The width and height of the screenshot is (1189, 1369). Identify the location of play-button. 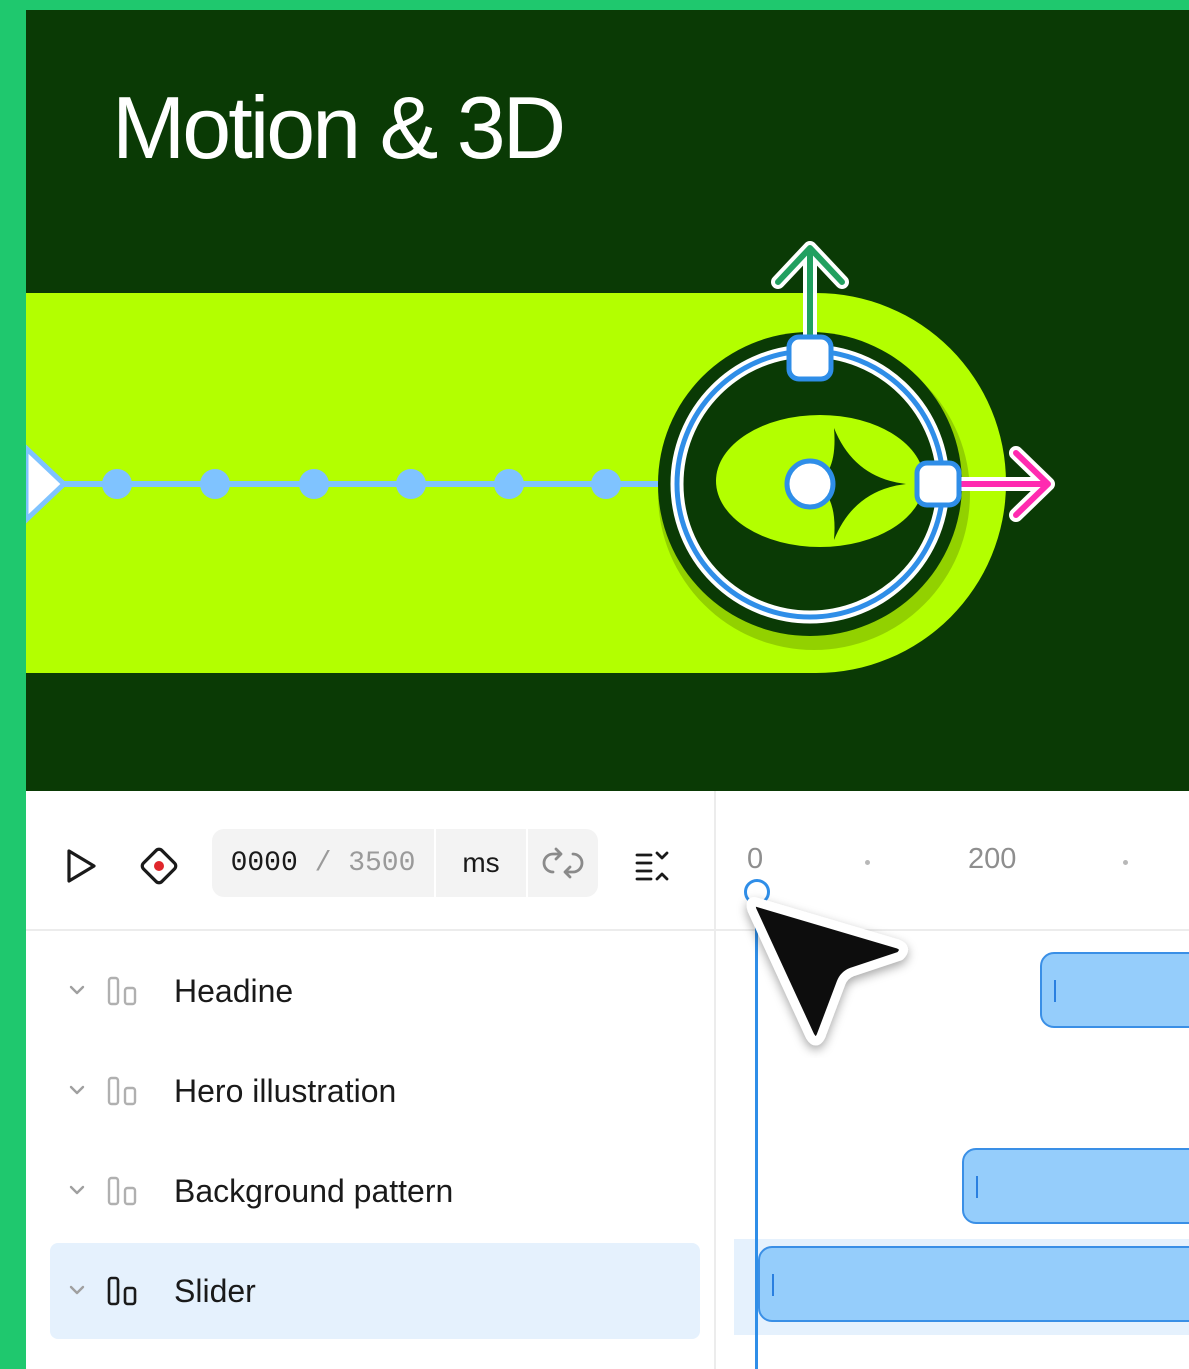
(81, 866).